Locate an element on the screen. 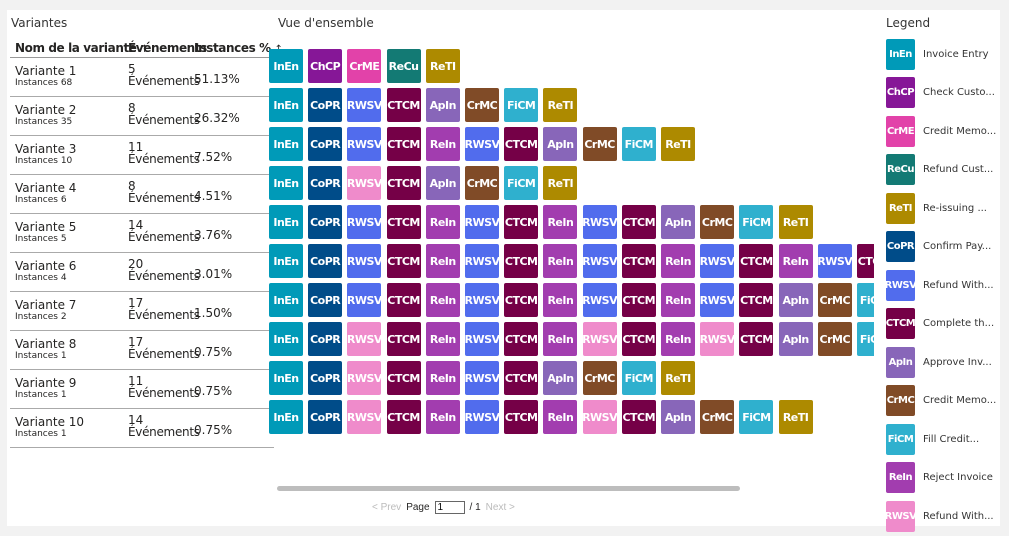 The height and width of the screenshot is (536, 1009). header-instances: Instances % ↑ is located at coordinates (238, 48).